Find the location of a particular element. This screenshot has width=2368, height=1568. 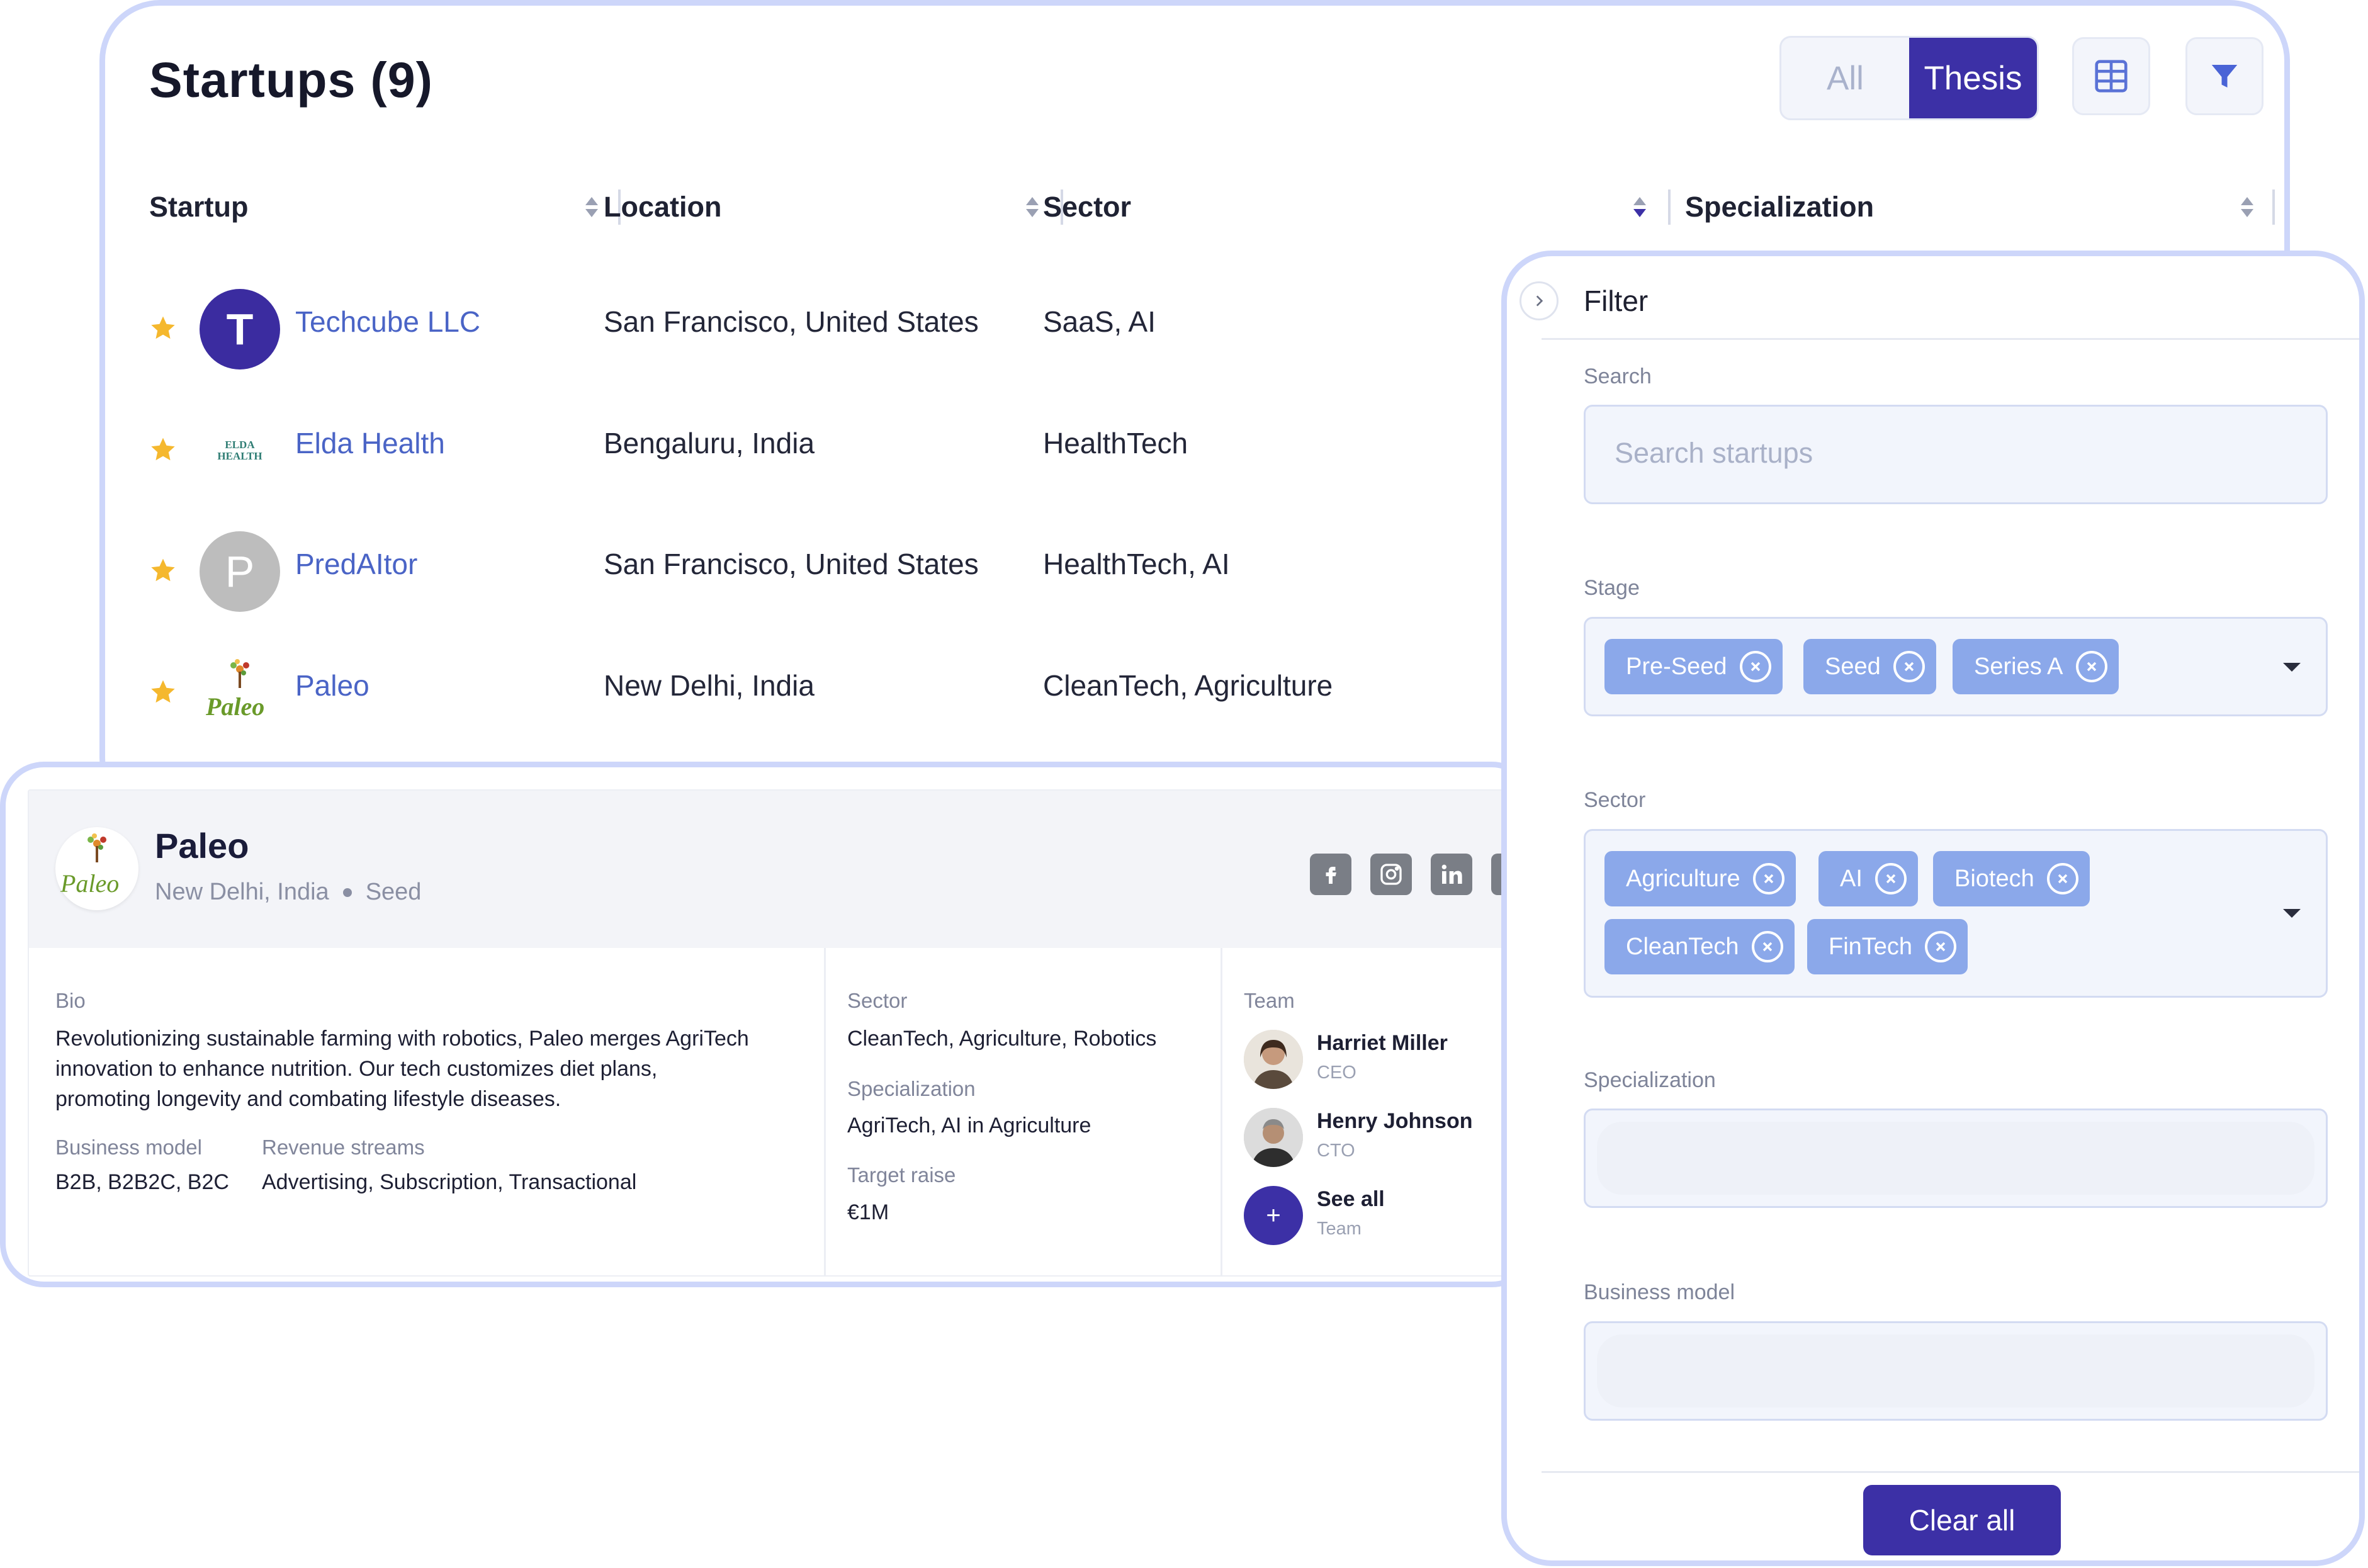

chevron-right-icon is located at coordinates (1539, 301).